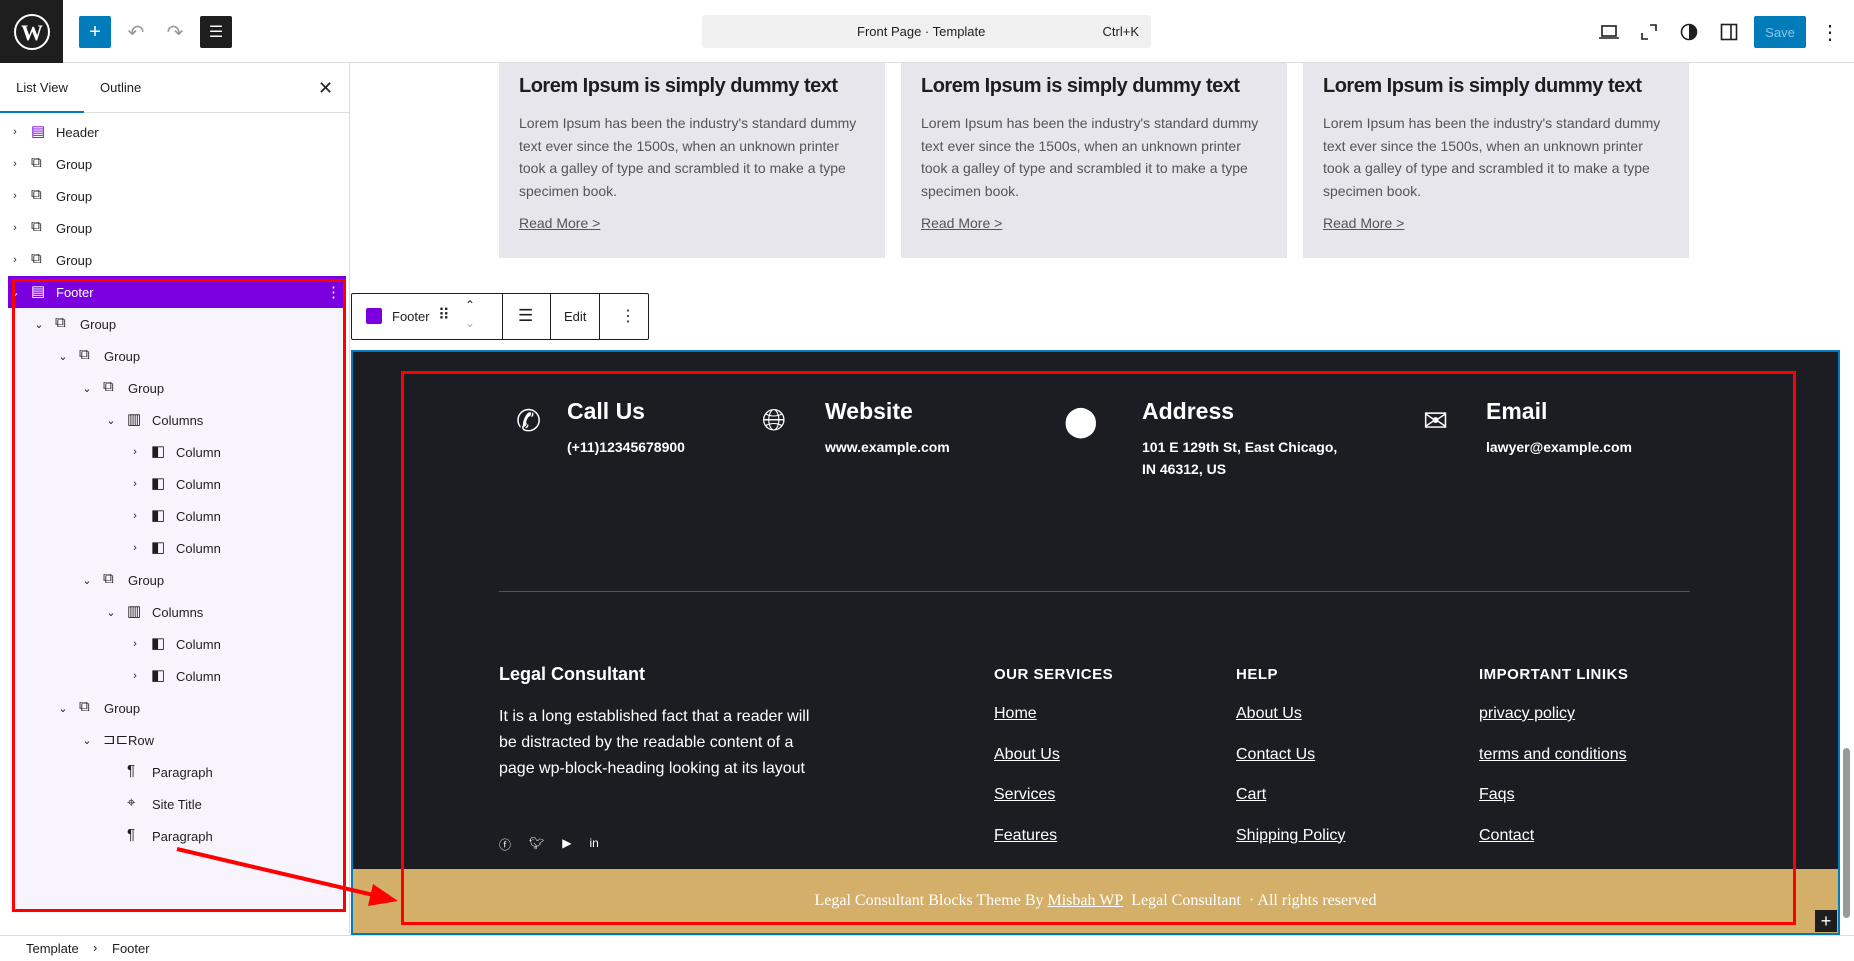 Image resolution: width=1854 pixels, height=961 pixels. I want to click on add-block-button: +, so click(95, 32).